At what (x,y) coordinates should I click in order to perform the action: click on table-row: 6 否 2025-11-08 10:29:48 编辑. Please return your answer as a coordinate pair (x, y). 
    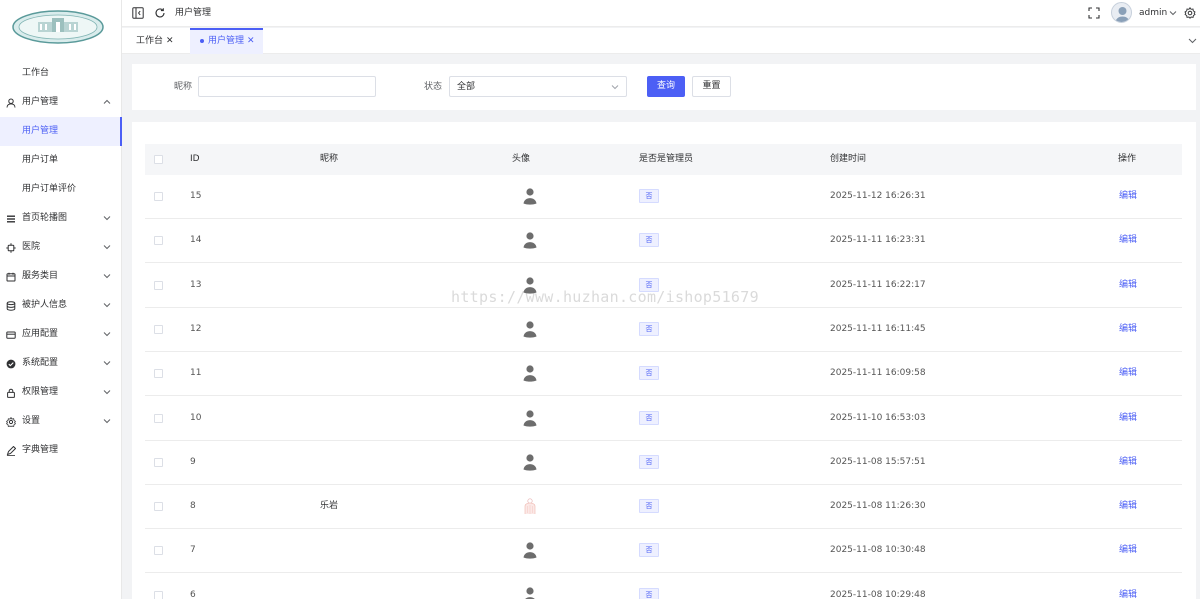
    Looking at the image, I should click on (663, 586).